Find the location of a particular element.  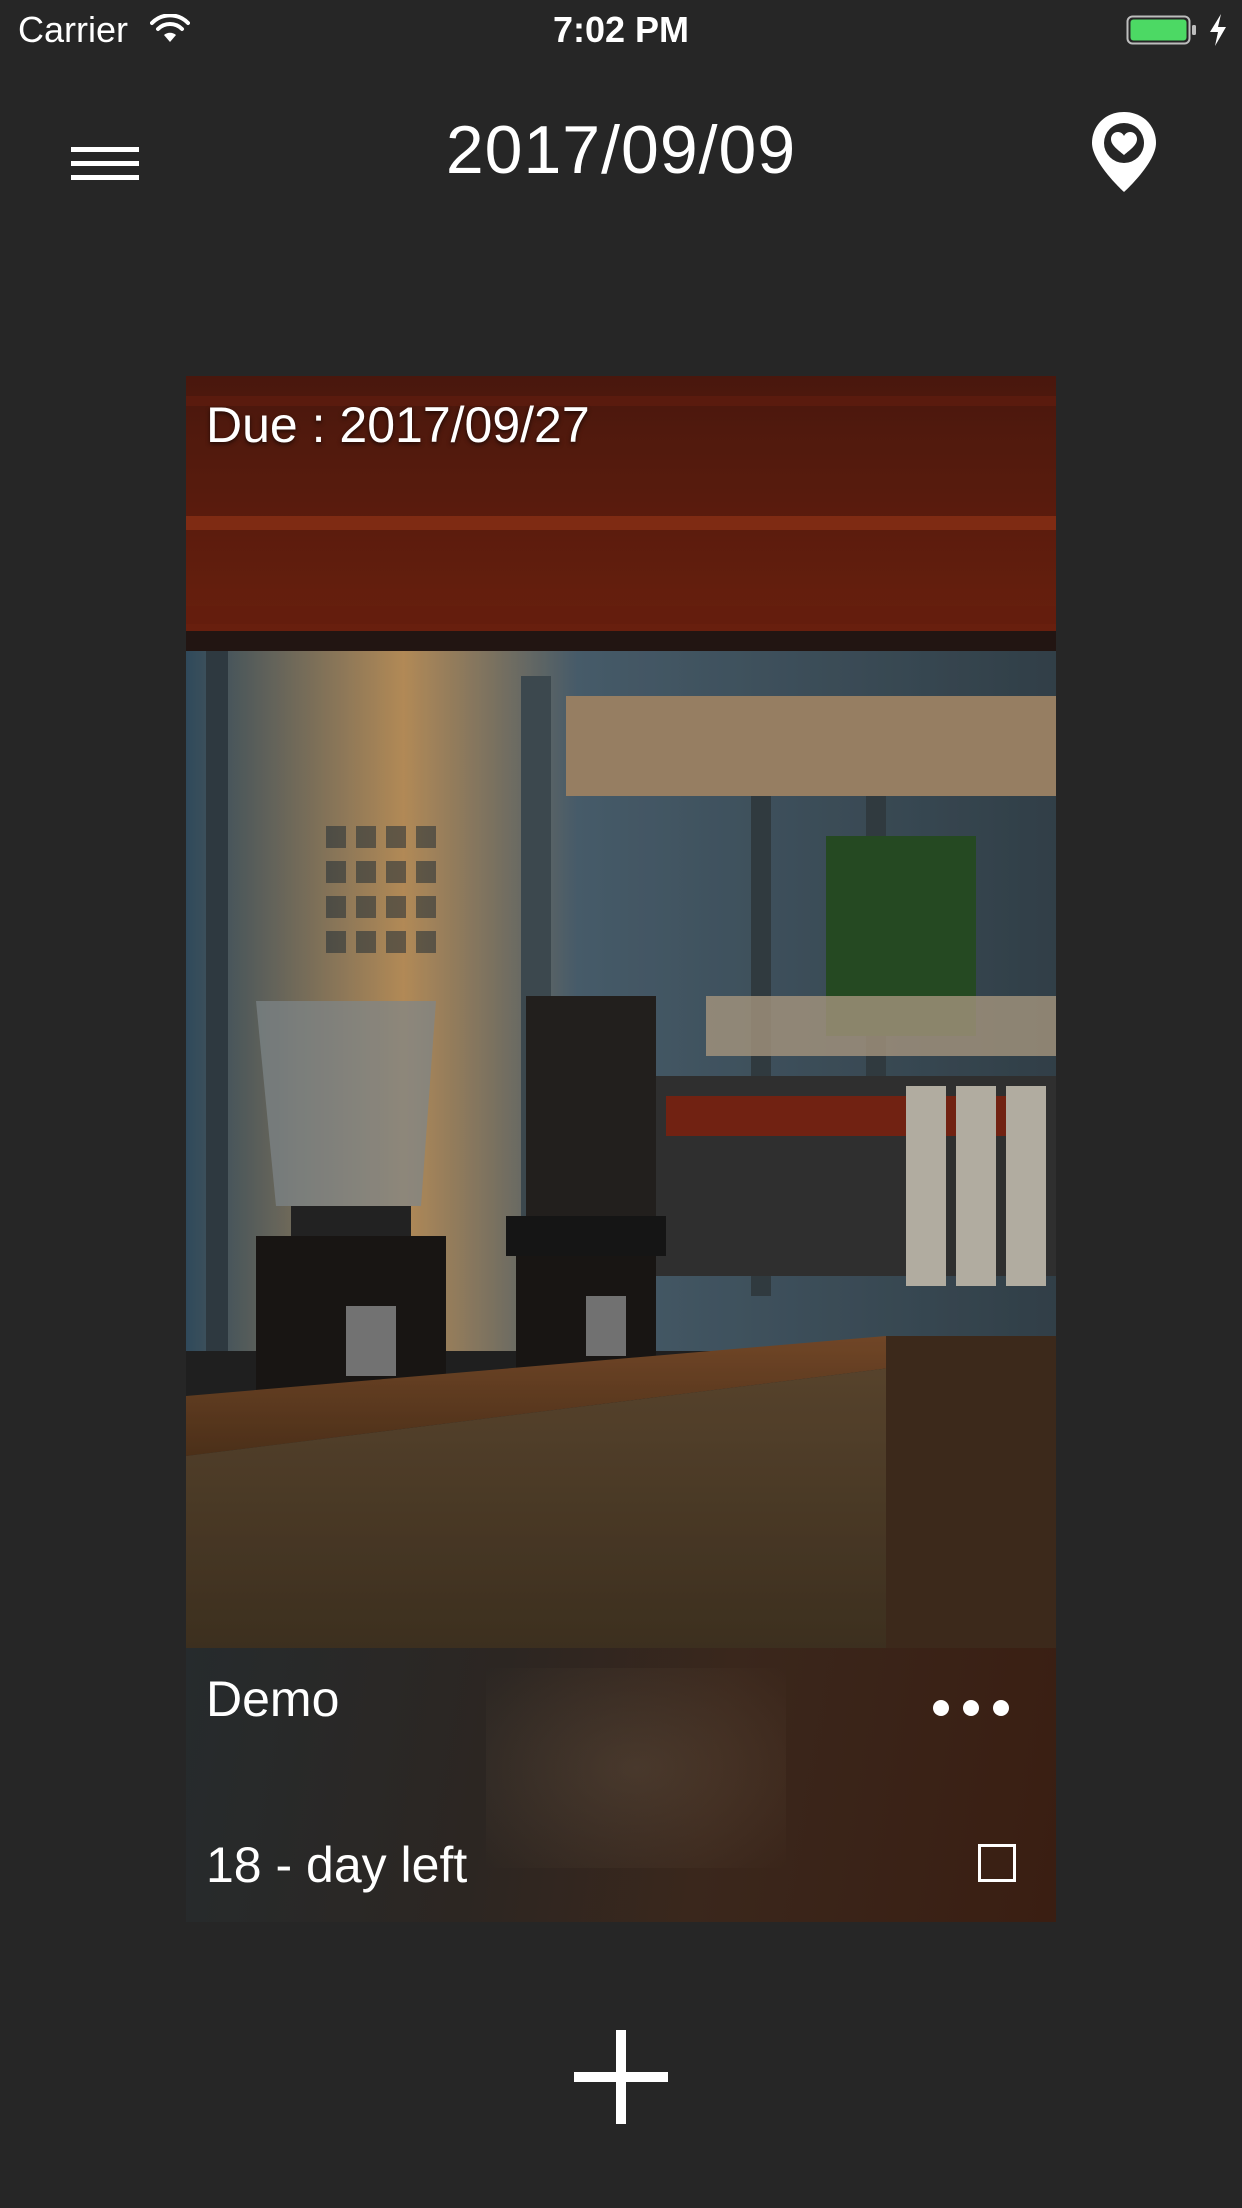

battery-icon is located at coordinates (1162, 30).